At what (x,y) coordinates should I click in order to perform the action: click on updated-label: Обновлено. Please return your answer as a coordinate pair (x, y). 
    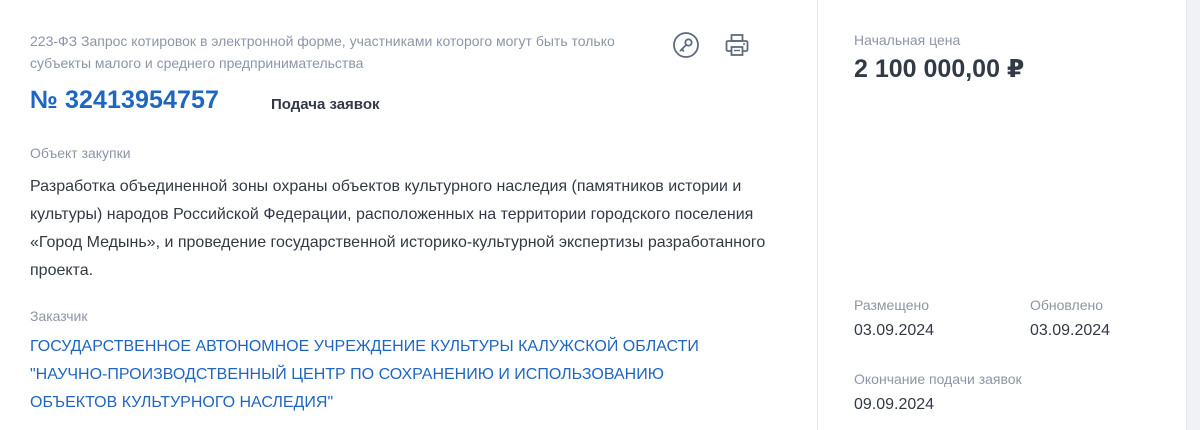
    Looking at the image, I should click on (1067, 305).